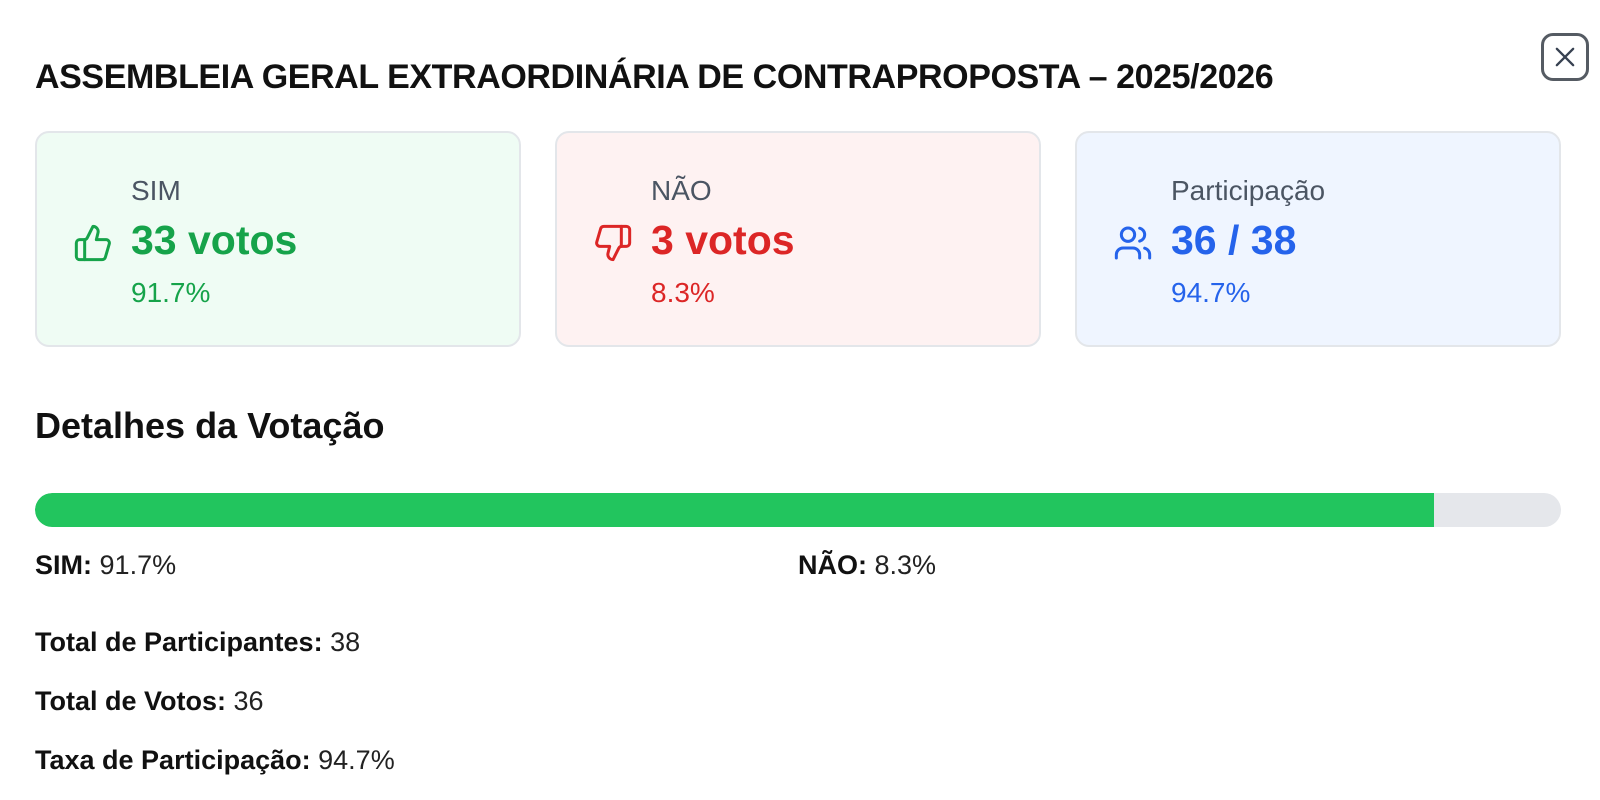  What do you see at coordinates (345, 642) in the screenshot?
I see `total-participants-value: 38` at bounding box center [345, 642].